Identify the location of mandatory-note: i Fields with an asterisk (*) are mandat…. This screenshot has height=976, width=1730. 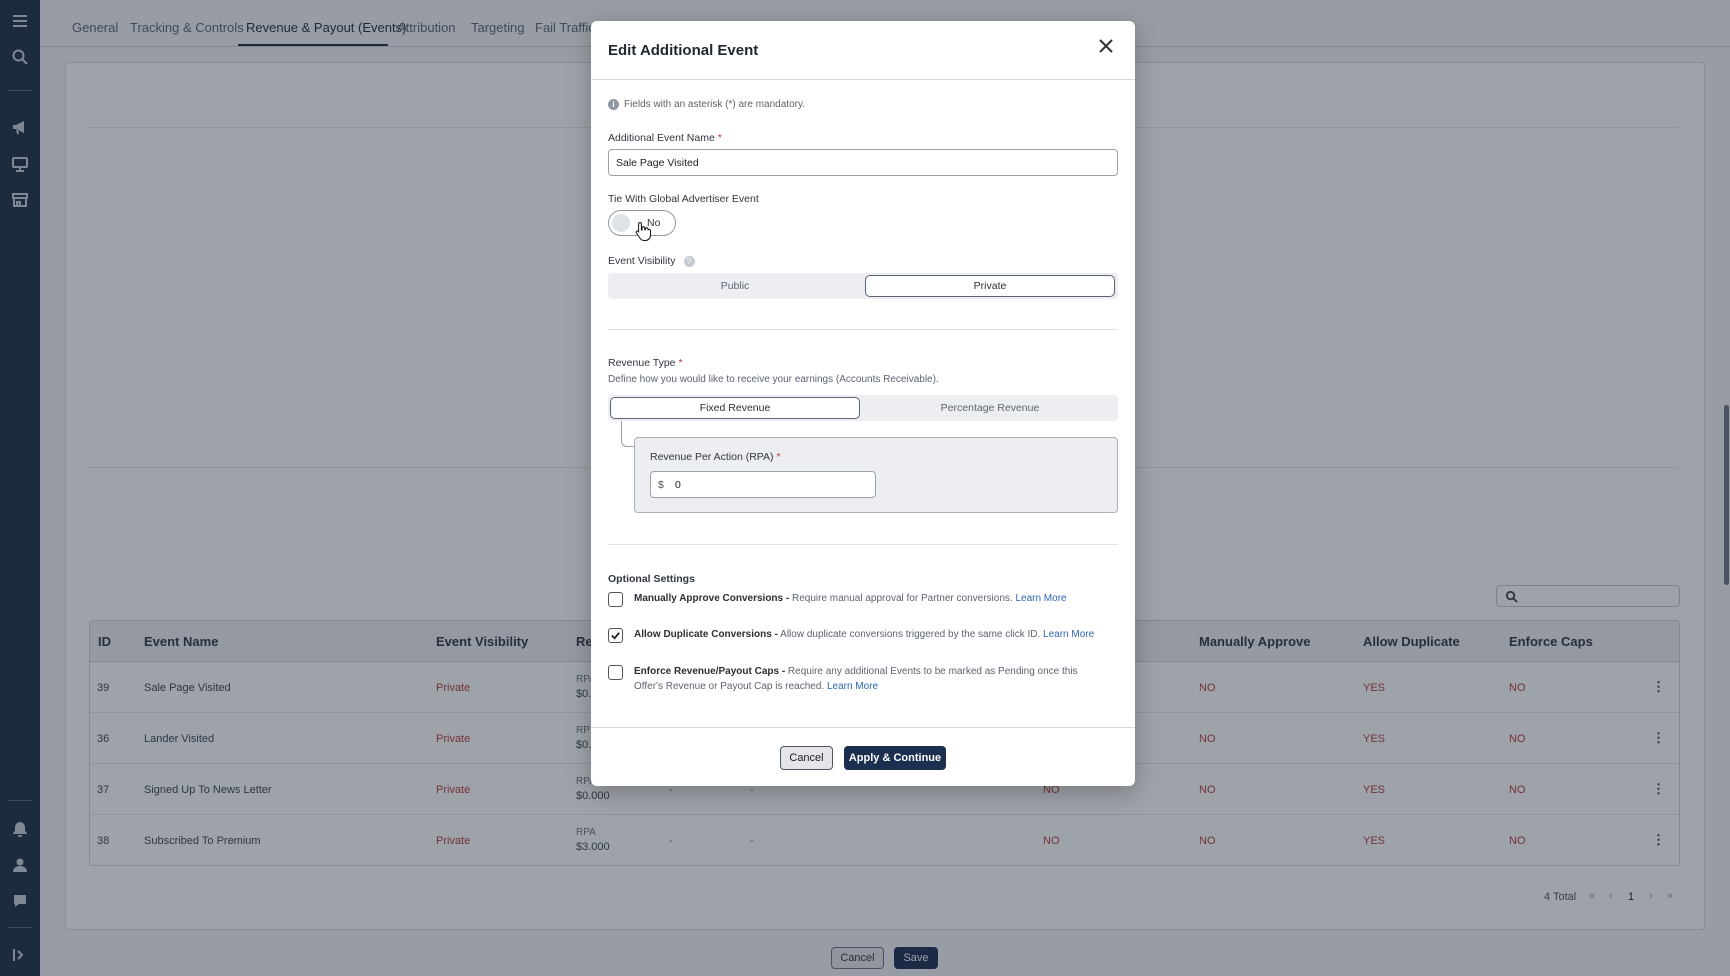
(706, 104).